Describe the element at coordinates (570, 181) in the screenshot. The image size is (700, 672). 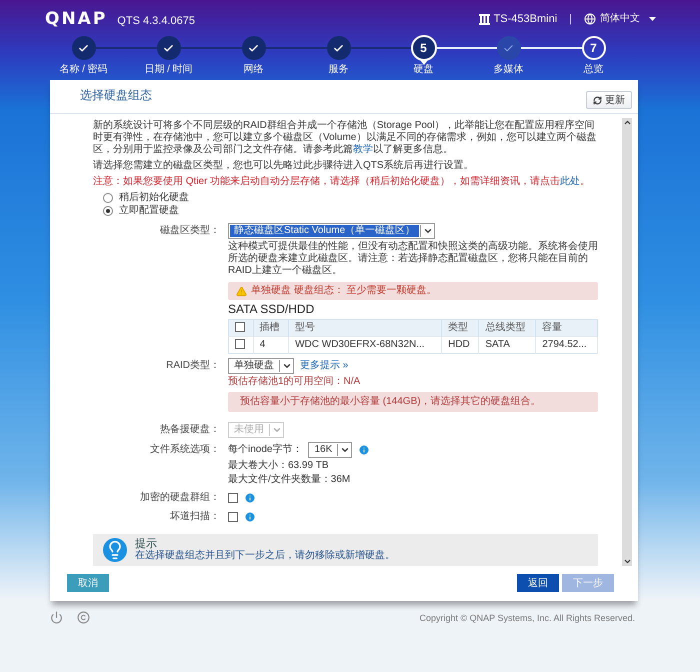
I see `details-link: 此处` at that location.